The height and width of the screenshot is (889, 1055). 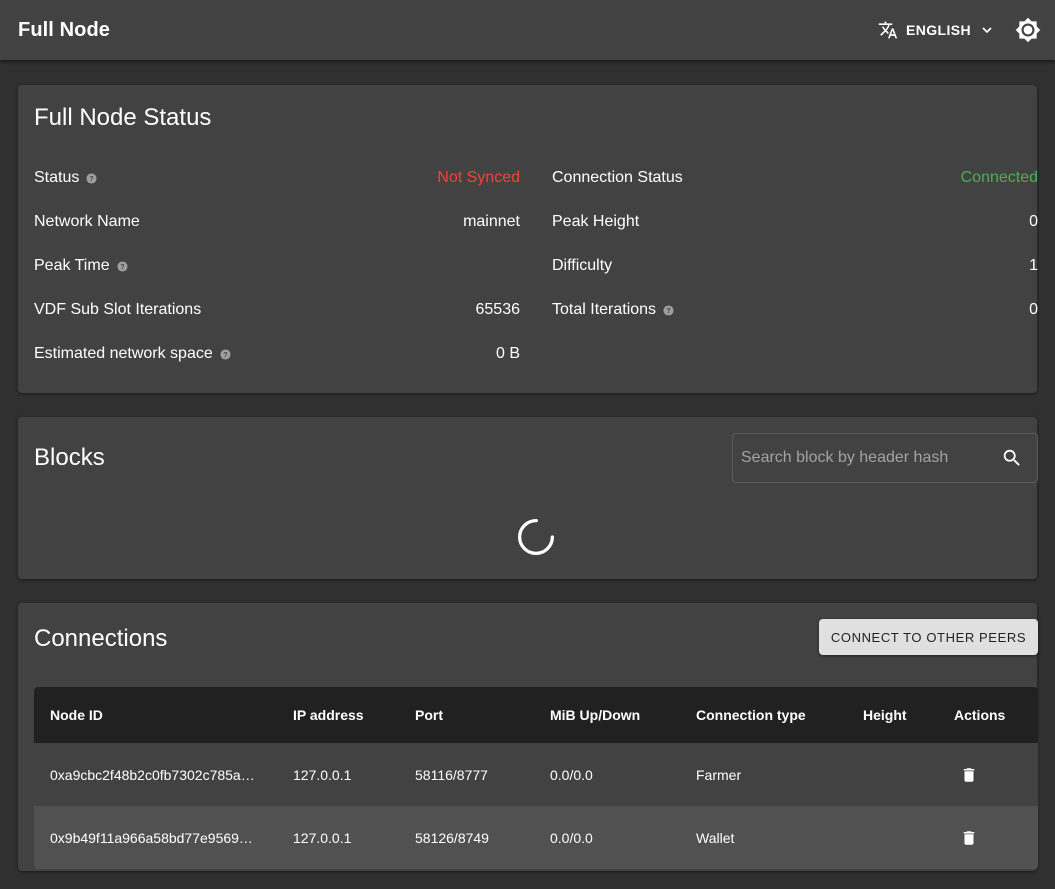 What do you see at coordinates (507, 353) in the screenshot?
I see `network-space-value: 0 B` at bounding box center [507, 353].